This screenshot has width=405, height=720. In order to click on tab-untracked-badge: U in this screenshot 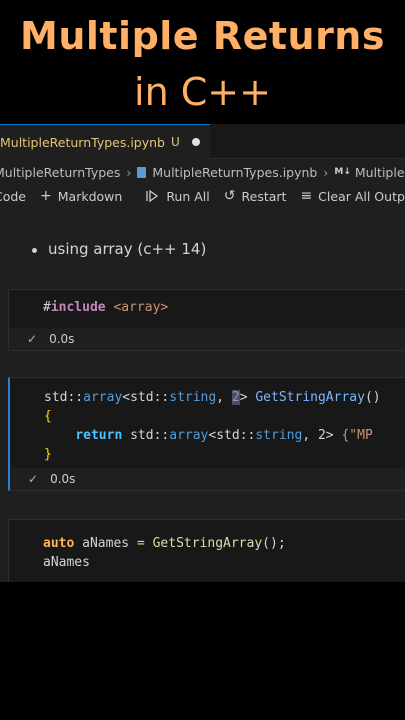, I will do `click(175, 142)`.